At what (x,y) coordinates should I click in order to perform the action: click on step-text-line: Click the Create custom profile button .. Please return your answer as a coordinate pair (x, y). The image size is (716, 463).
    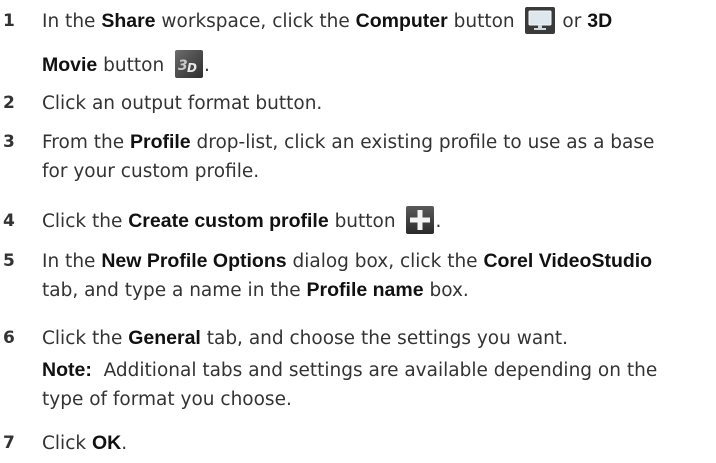
    Looking at the image, I should click on (372, 221).